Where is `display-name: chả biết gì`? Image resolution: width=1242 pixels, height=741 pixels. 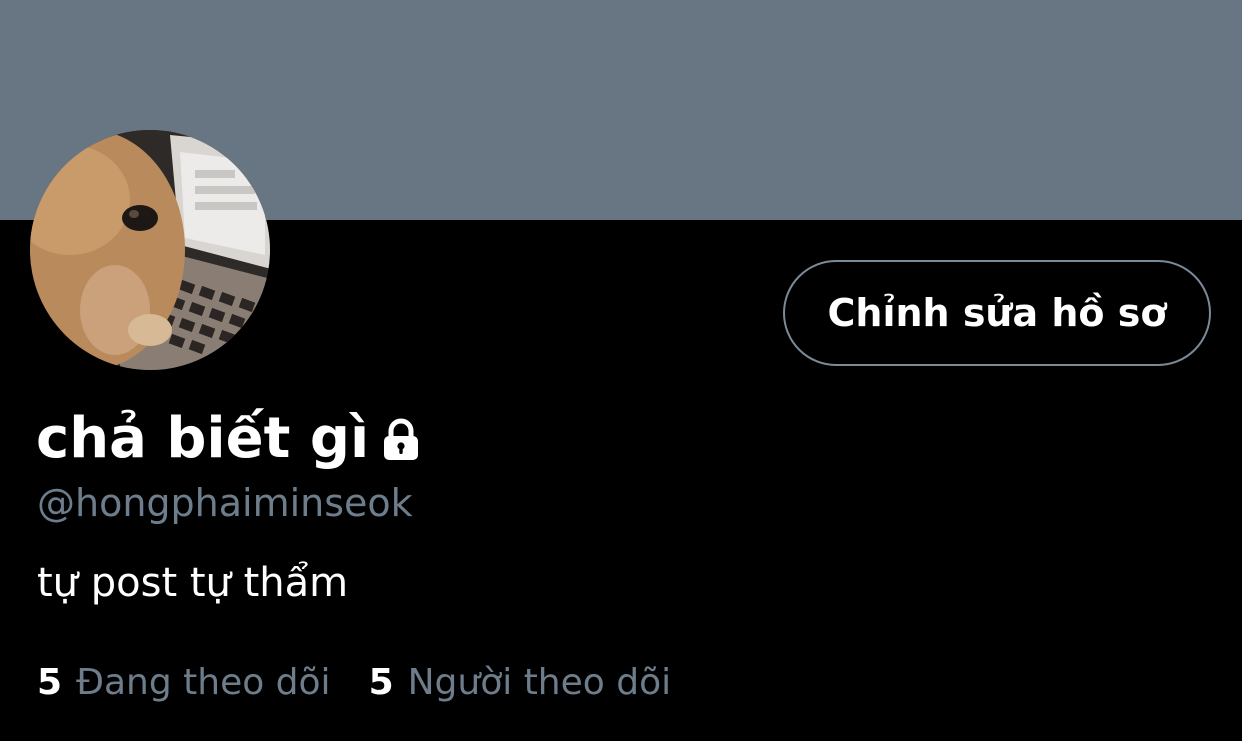 display-name: chả biết gì is located at coordinates (203, 438).